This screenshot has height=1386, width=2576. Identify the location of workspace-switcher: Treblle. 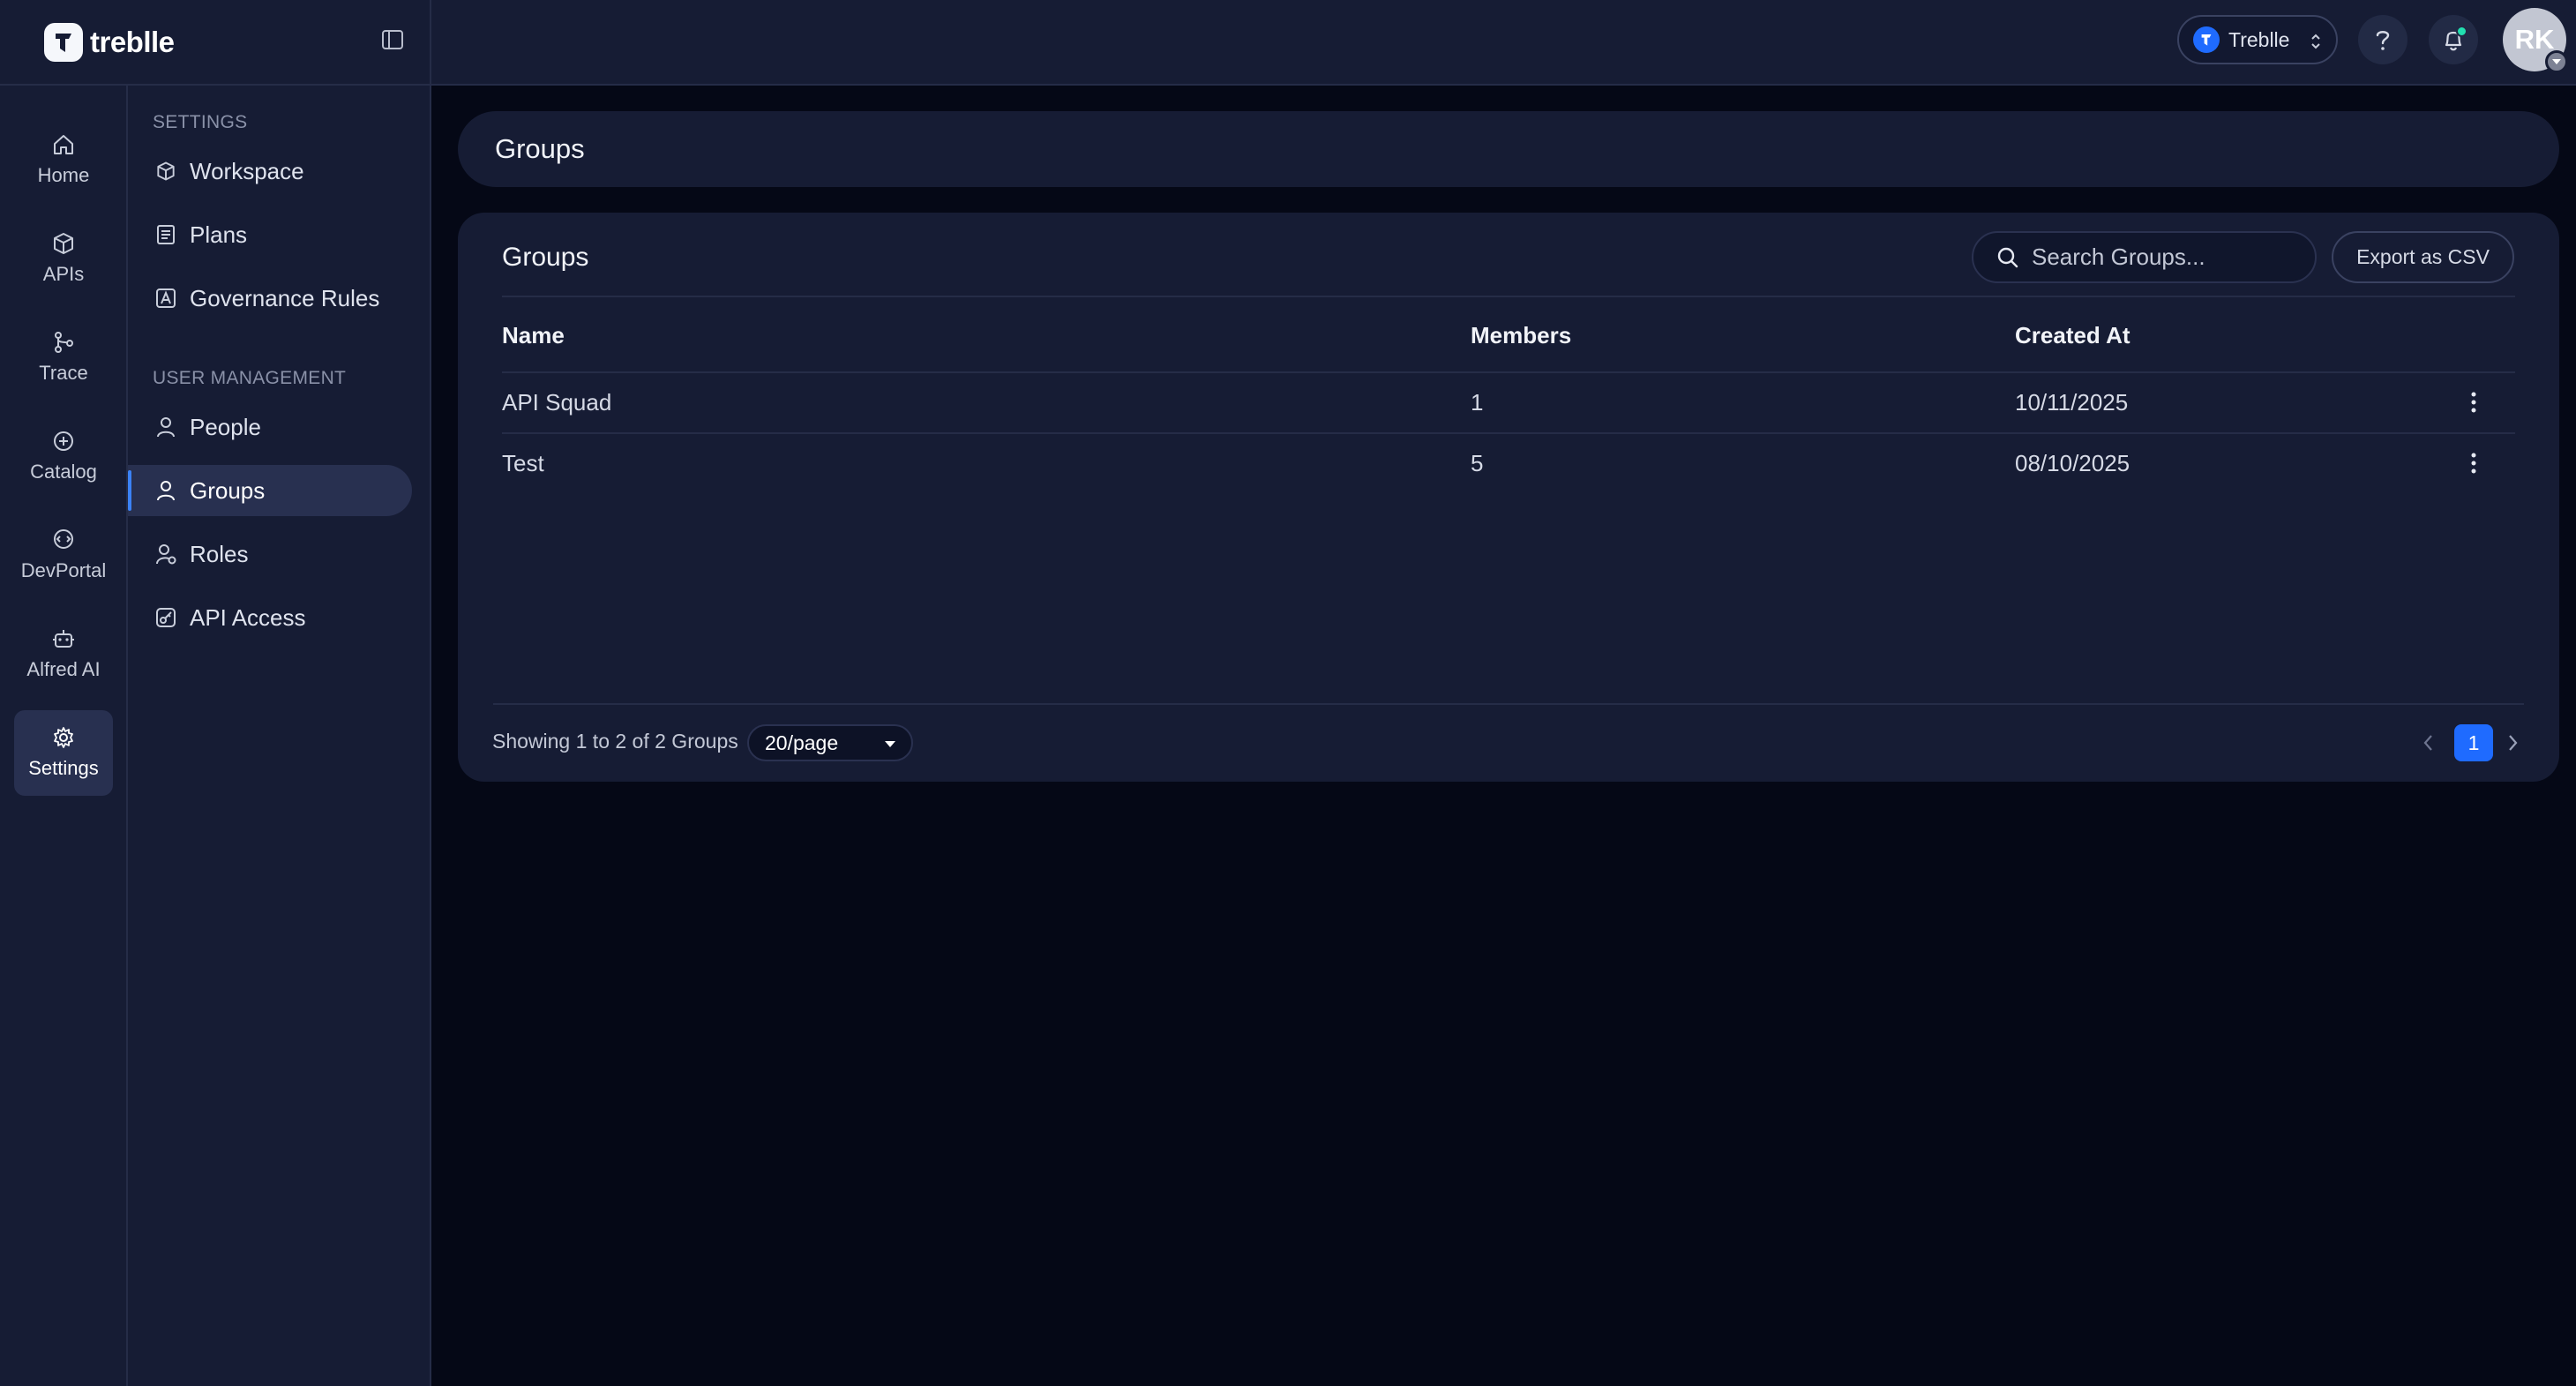
(2258, 39).